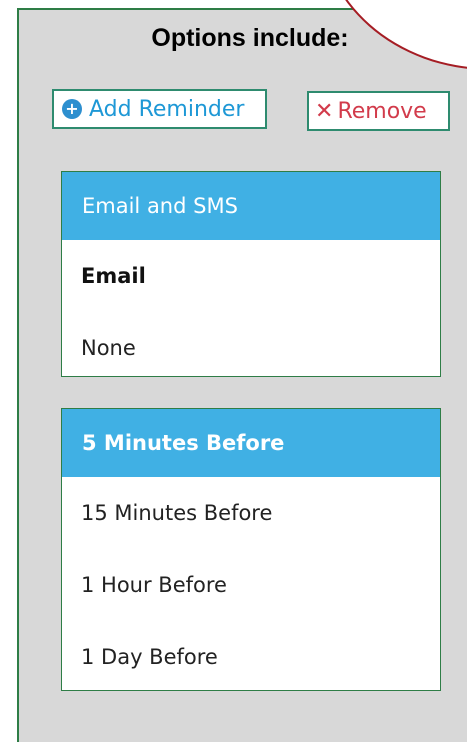 The width and height of the screenshot is (467, 742). Describe the element at coordinates (382, 111) in the screenshot. I see `remove-label: Remove` at that location.